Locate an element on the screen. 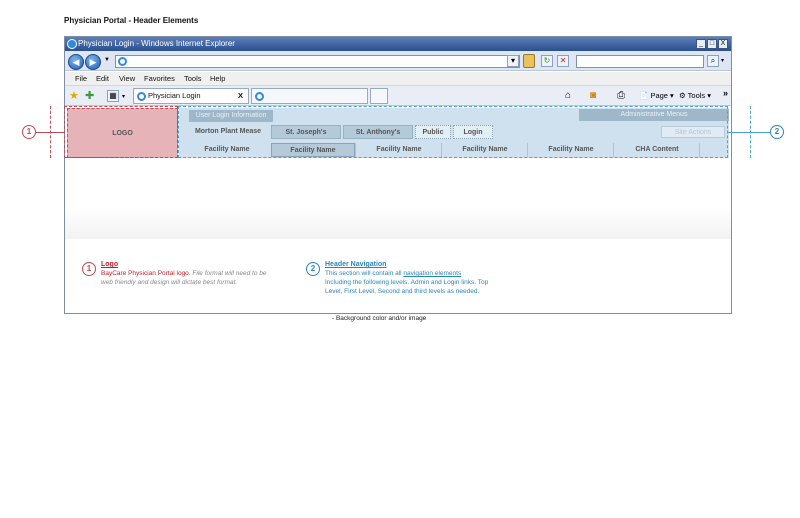 The image size is (800, 518). note-nav-text: This section will contain all is located at coordinates (364, 273).